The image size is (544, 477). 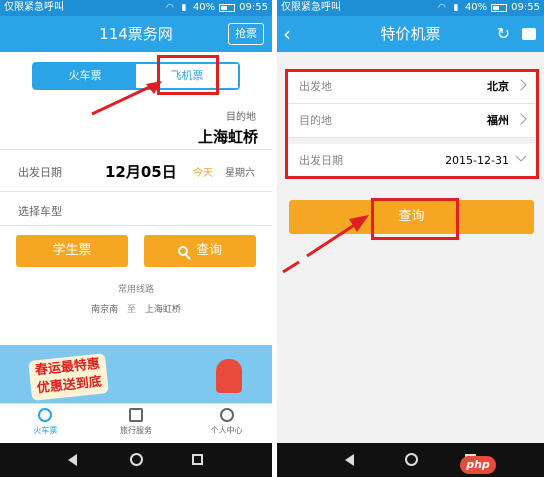 I want to click on banner-text: 春运最特惠 优惠送到底, so click(x=68, y=377).